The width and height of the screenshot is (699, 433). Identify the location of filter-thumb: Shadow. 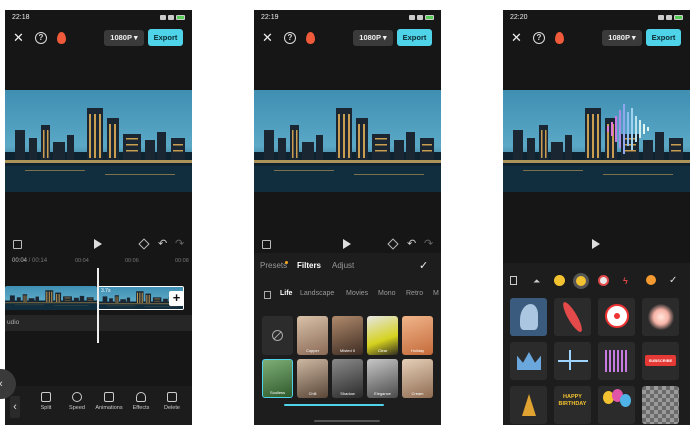
(347, 378).